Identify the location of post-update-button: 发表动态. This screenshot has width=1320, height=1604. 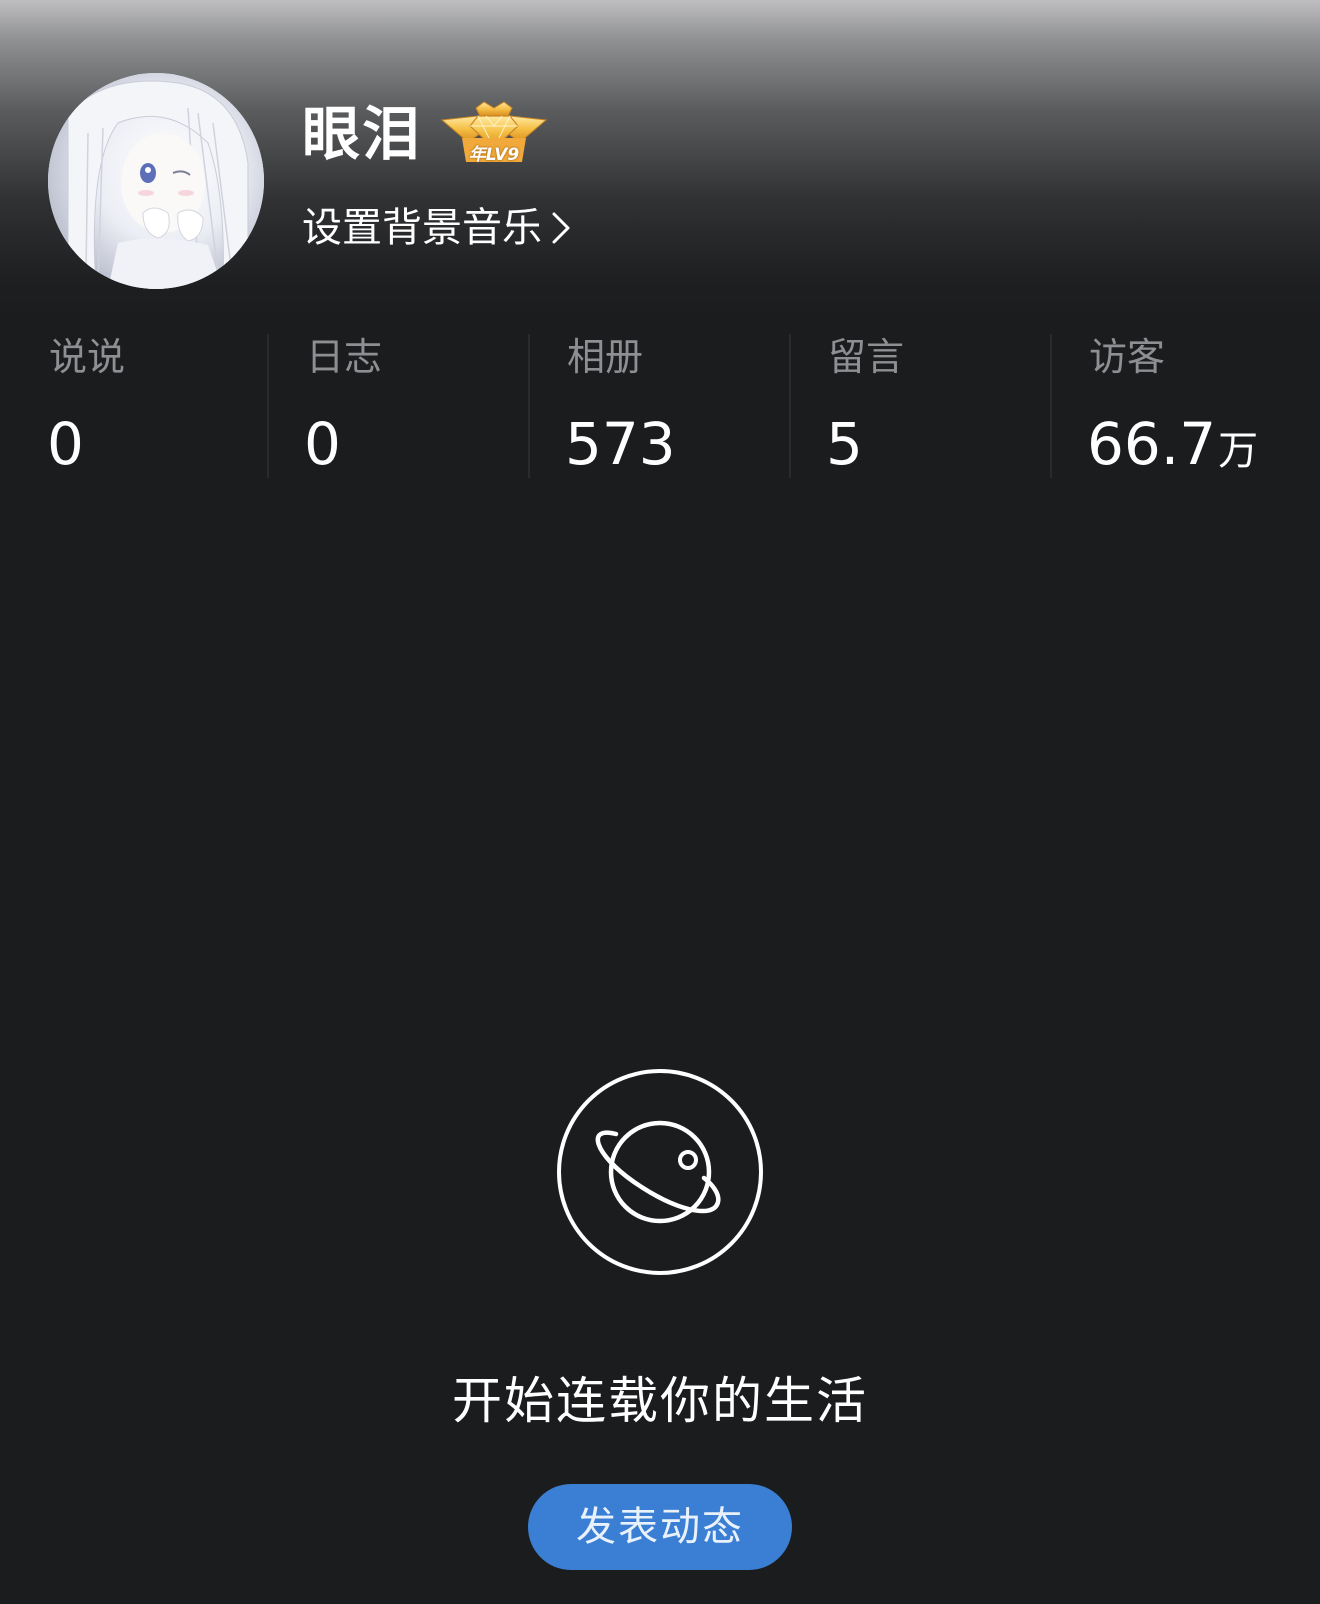
(660, 1527).